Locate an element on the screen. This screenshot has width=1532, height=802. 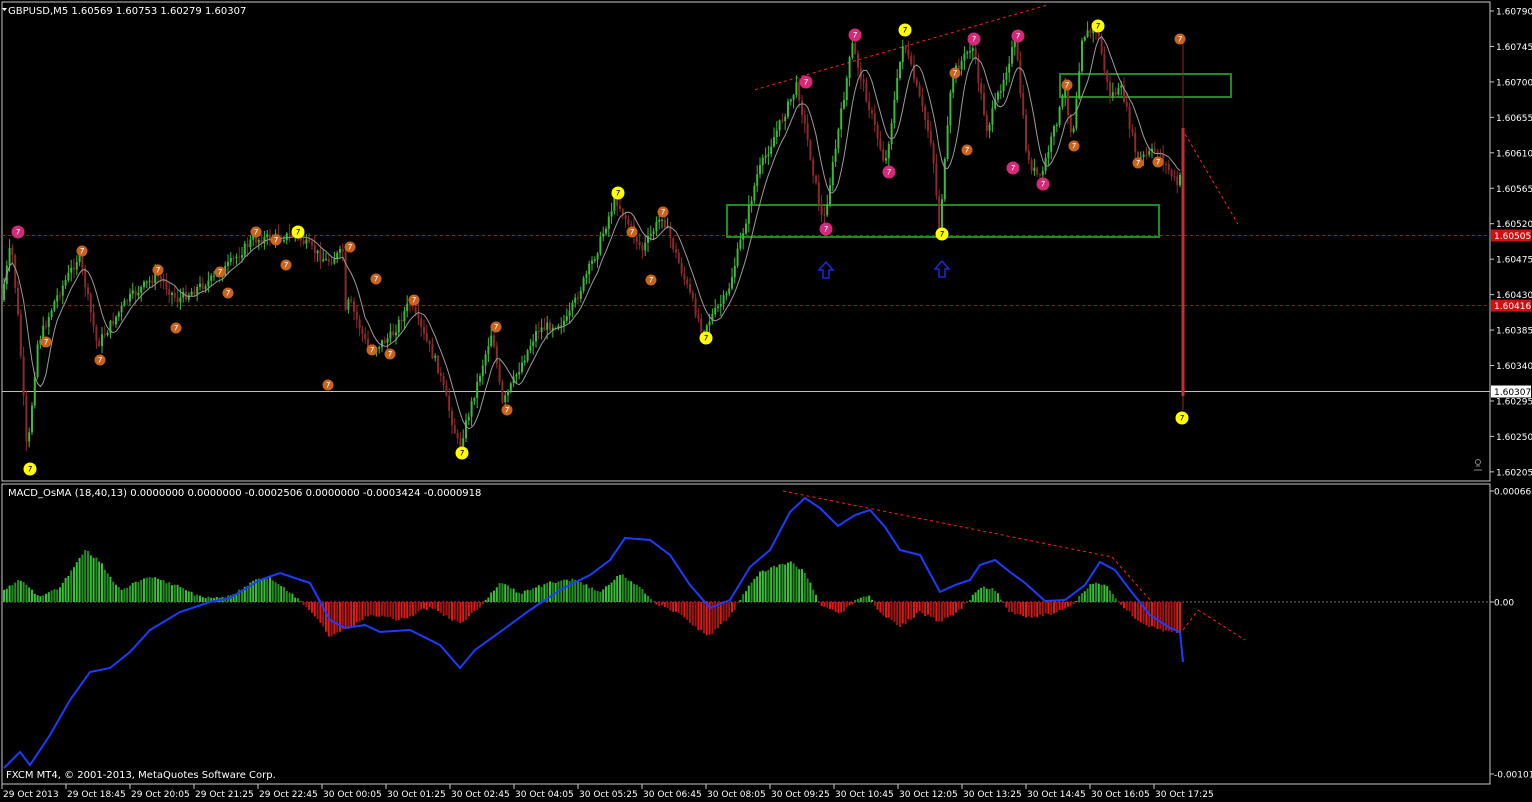
time-label: 30 Oct 09:25 is located at coordinates (800, 795).